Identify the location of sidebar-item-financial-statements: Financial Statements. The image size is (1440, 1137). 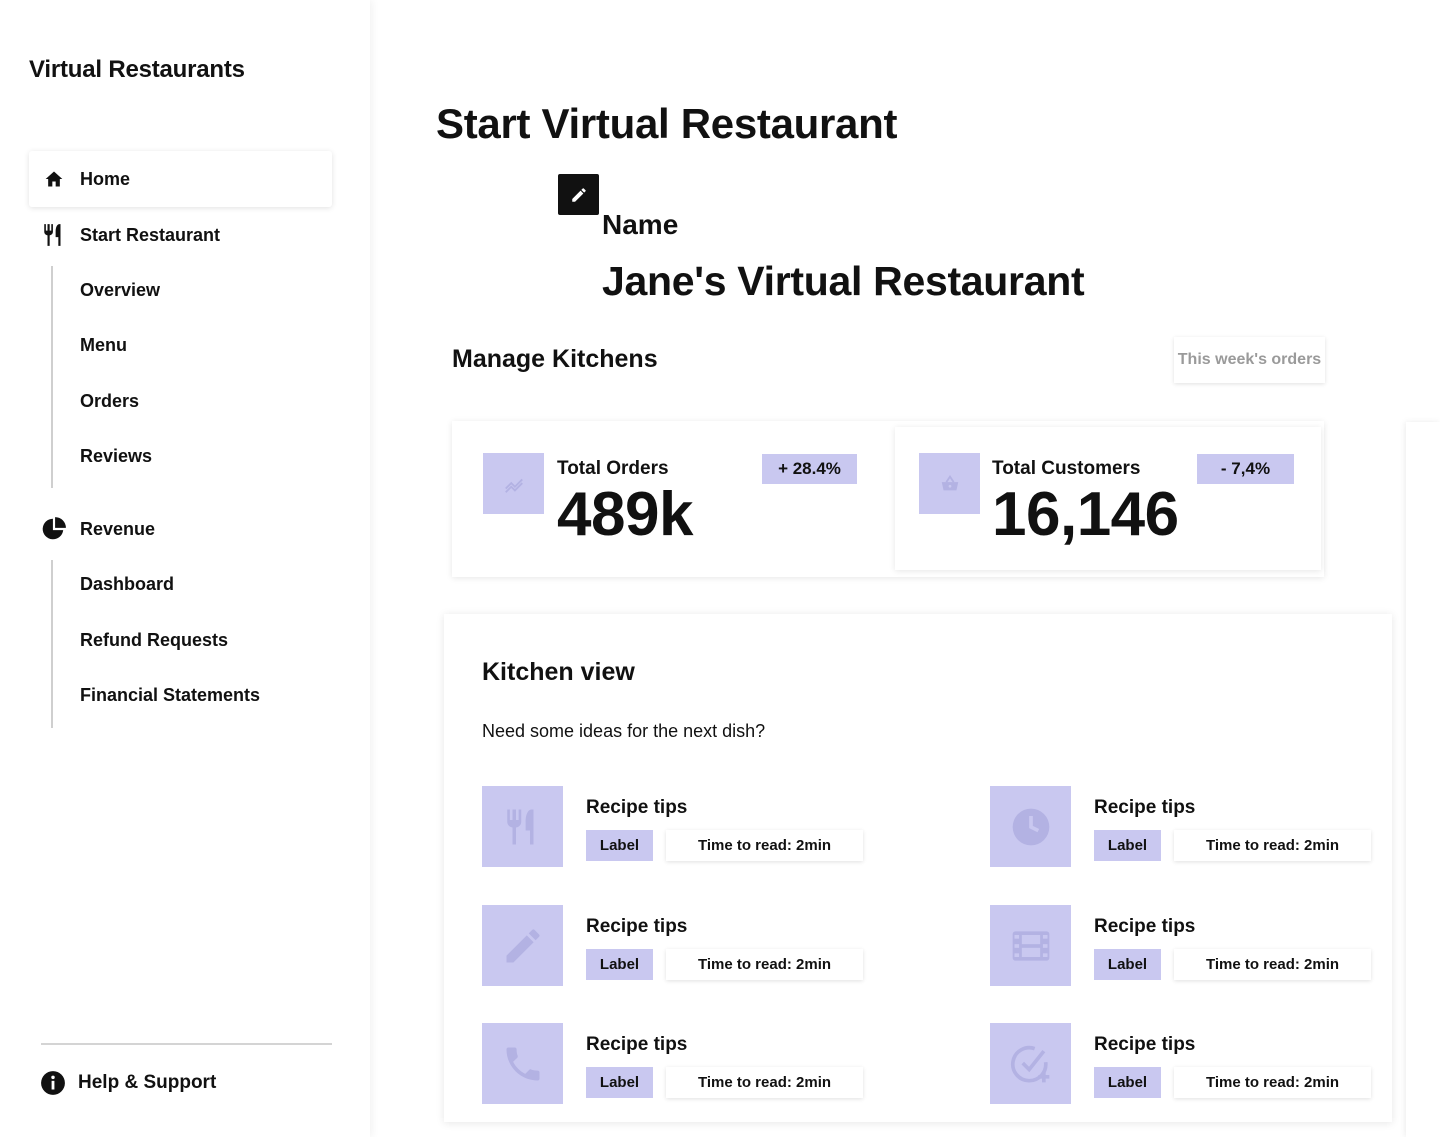
(170, 695).